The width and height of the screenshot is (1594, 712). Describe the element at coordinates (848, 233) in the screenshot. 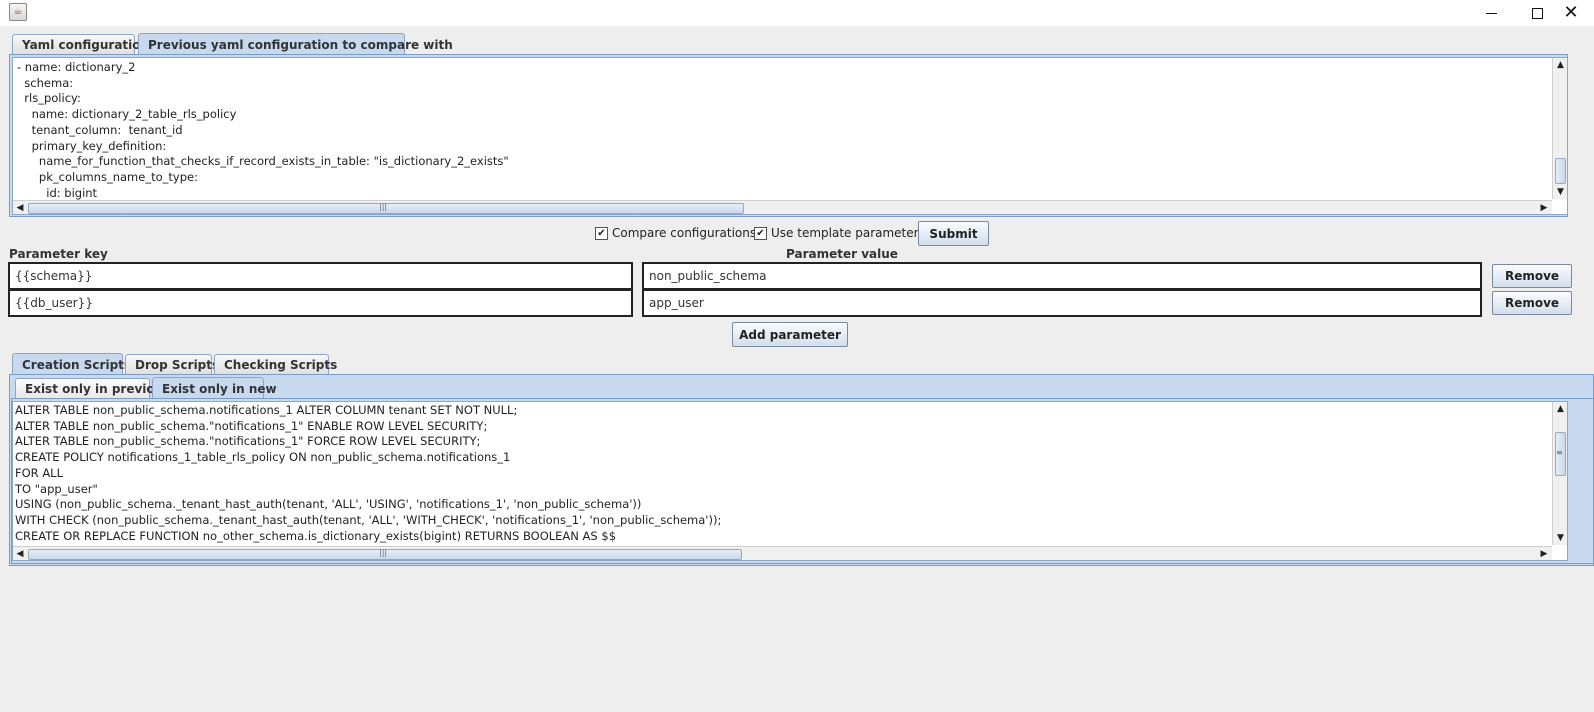

I see `use-template-parameters-label: Use template parameters` at that location.